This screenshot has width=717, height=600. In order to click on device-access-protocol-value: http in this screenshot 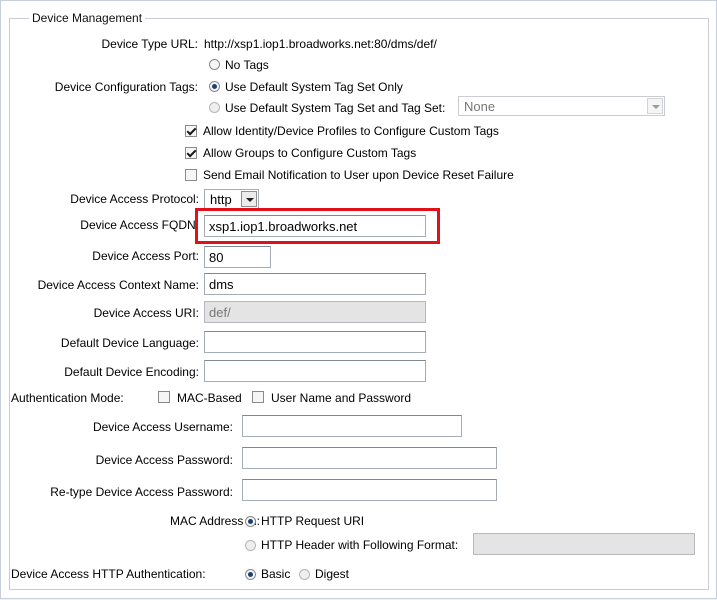, I will do `click(221, 199)`.